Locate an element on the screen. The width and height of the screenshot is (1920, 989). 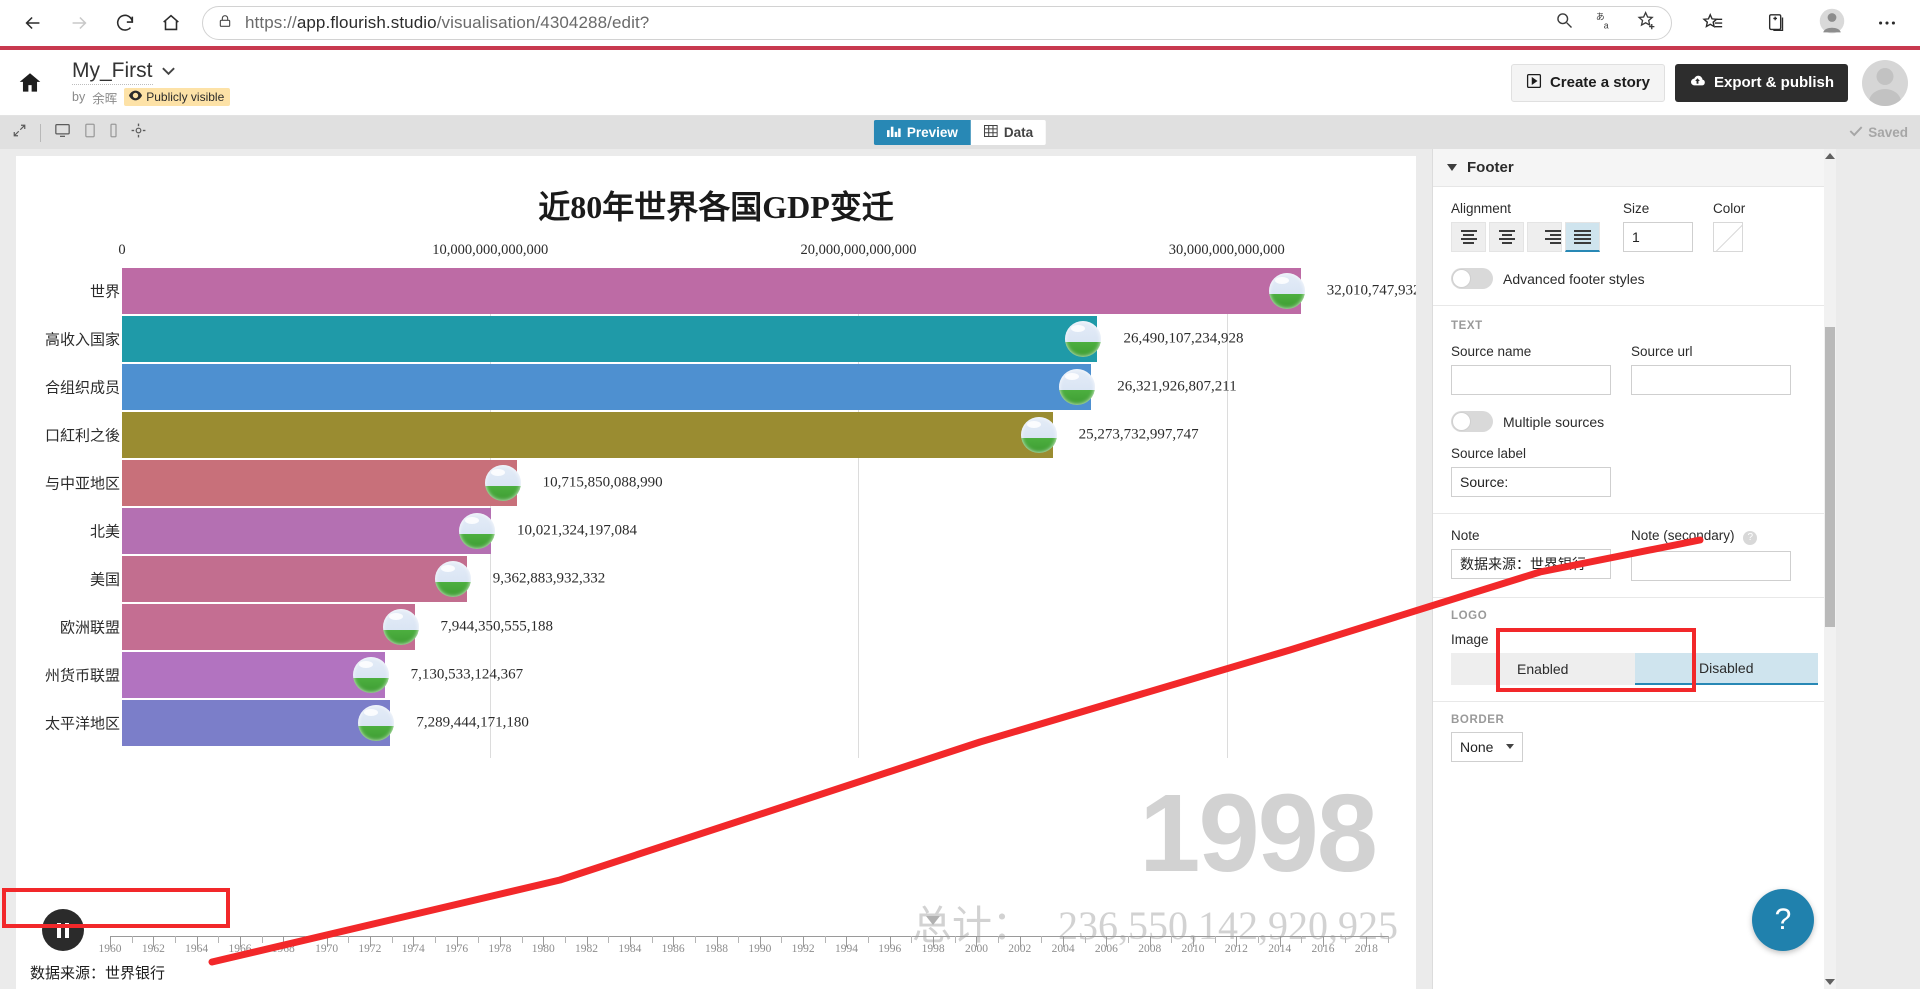
size-input: 1 is located at coordinates (1658, 237).